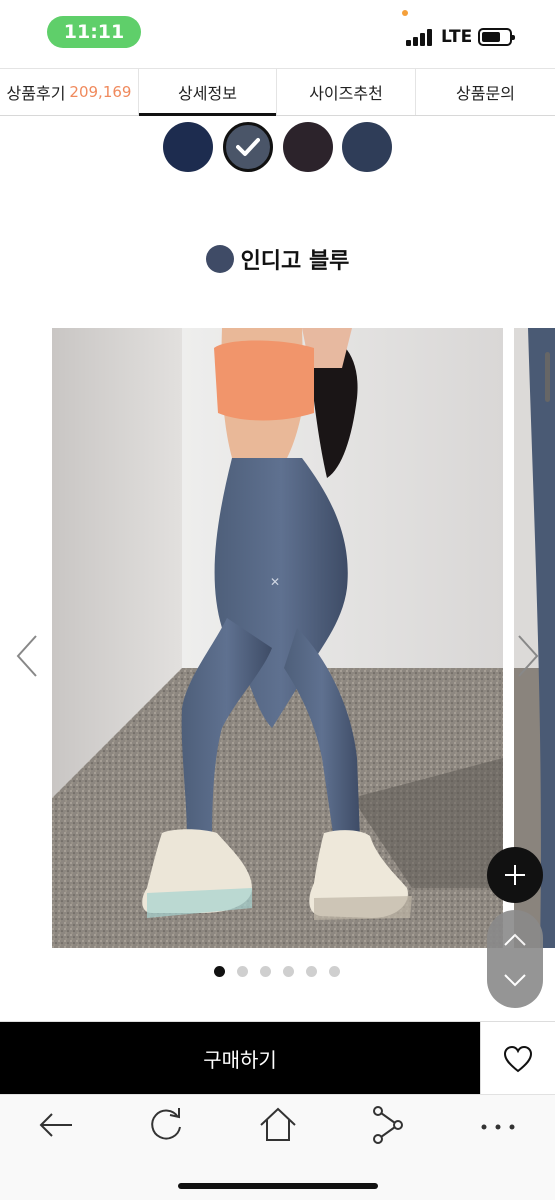 The height and width of the screenshot is (1200, 555). What do you see at coordinates (515, 959) in the screenshot?
I see `scroll-buttons` at bounding box center [515, 959].